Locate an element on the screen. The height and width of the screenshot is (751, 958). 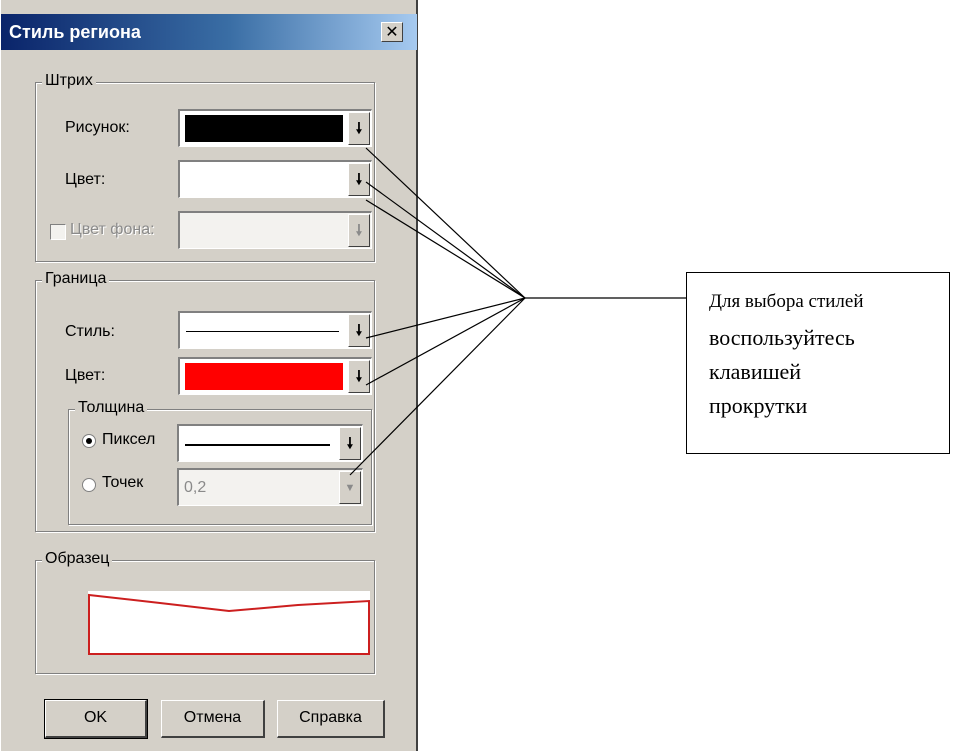
callout-line-2: воспользуйтесь is located at coordinates (782, 337).